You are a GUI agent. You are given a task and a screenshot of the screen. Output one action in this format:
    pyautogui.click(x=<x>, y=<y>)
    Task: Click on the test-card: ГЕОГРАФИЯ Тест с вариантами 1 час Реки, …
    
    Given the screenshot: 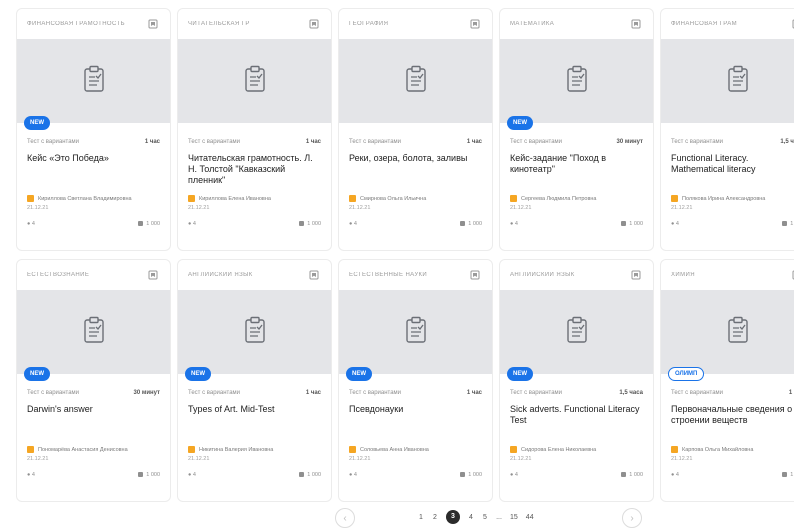 What is the action you would take?
    pyautogui.click(x=415, y=129)
    